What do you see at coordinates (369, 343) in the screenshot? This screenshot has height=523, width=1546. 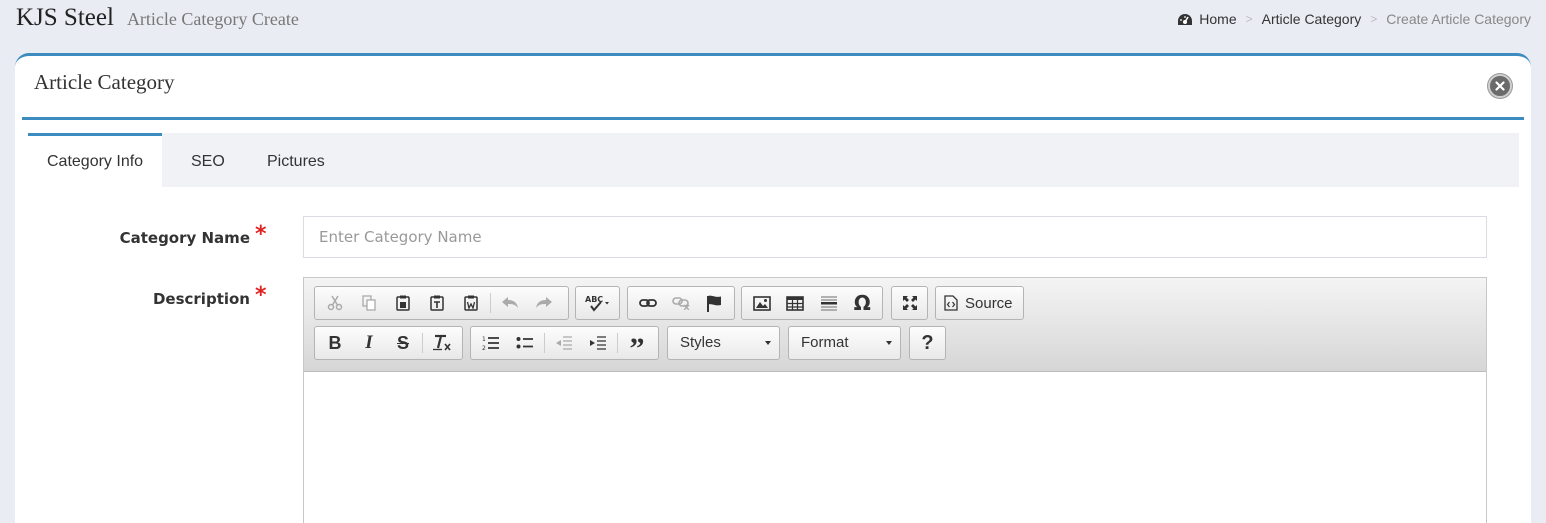 I see `italic-icon: I` at bounding box center [369, 343].